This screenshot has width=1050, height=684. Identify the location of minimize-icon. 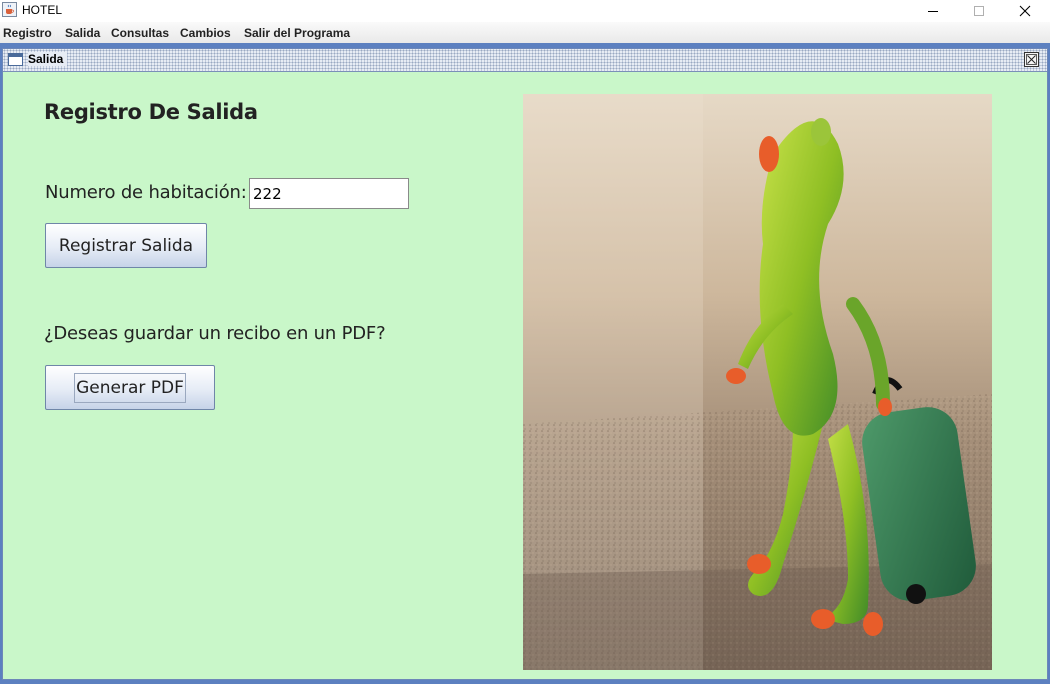
(933, 11).